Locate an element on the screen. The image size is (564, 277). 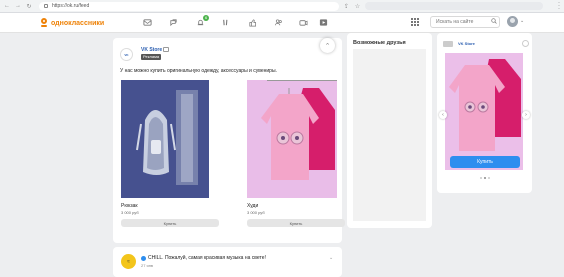
search-input is located at coordinates (465, 22).